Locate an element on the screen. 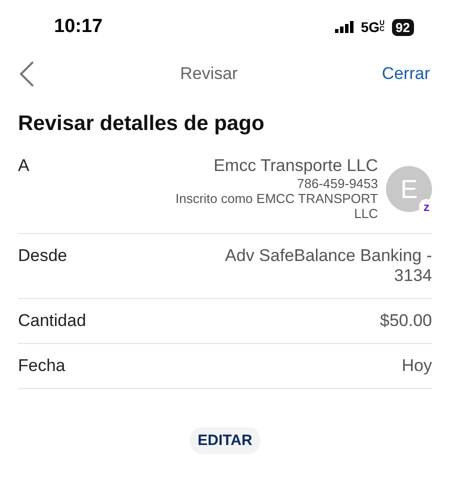 The height and width of the screenshot is (498, 450). status-time: 10:17 is located at coordinates (78, 27).